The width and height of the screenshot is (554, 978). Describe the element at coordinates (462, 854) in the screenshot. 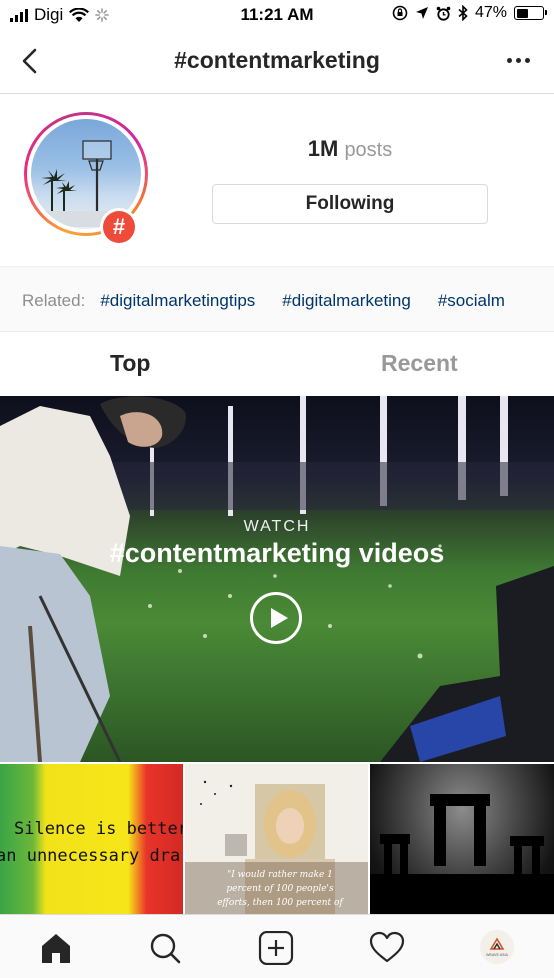

I see `grid-post-image` at that location.